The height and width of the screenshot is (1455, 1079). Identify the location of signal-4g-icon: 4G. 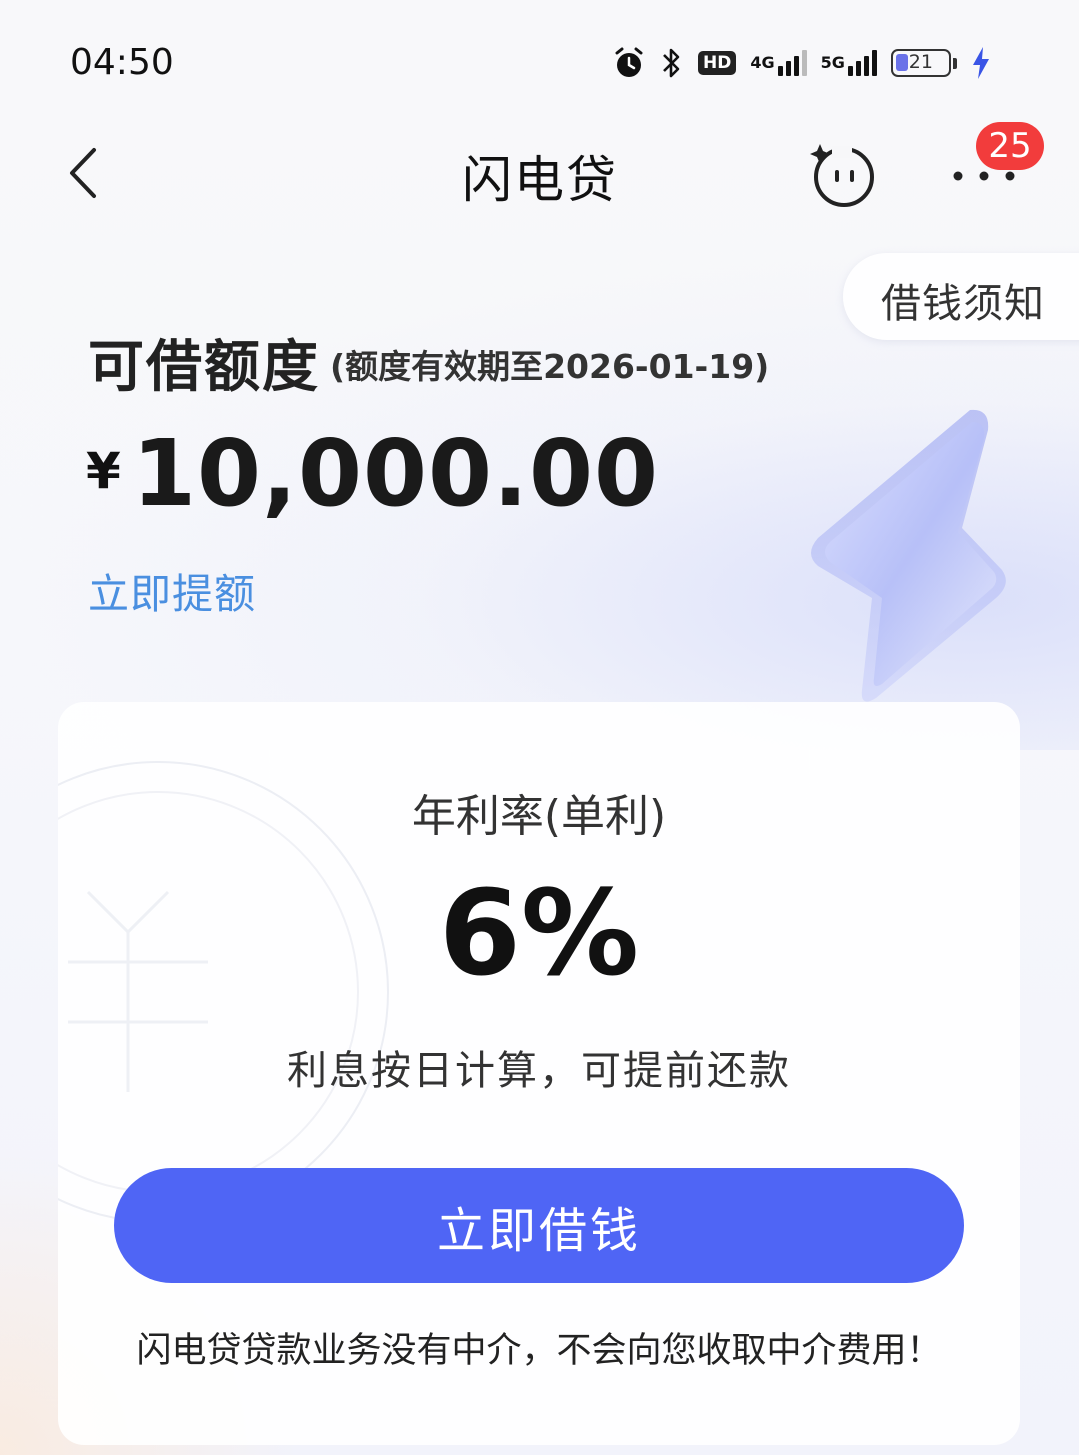
(778, 63).